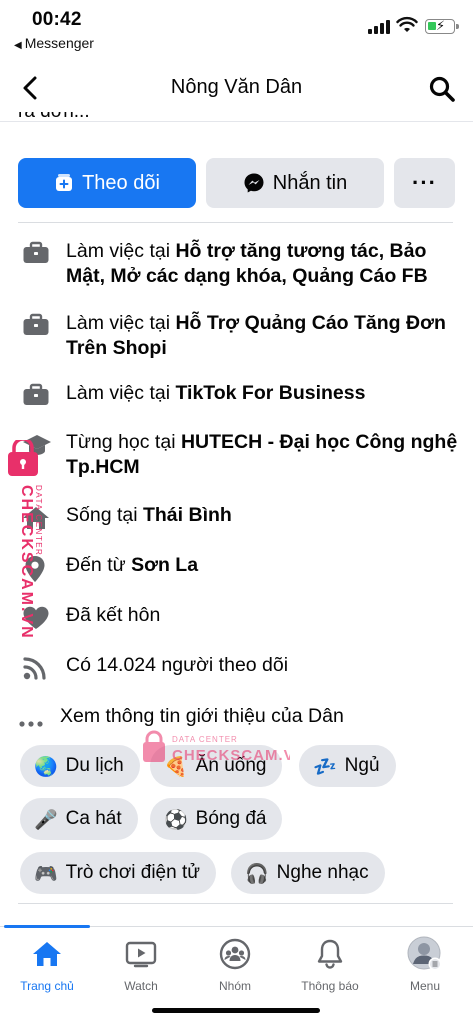 This screenshot has width=473, height=1024. What do you see at coordinates (46, 873) in the screenshot?
I see `game-controller-icon: 🎮` at bounding box center [46, 873].